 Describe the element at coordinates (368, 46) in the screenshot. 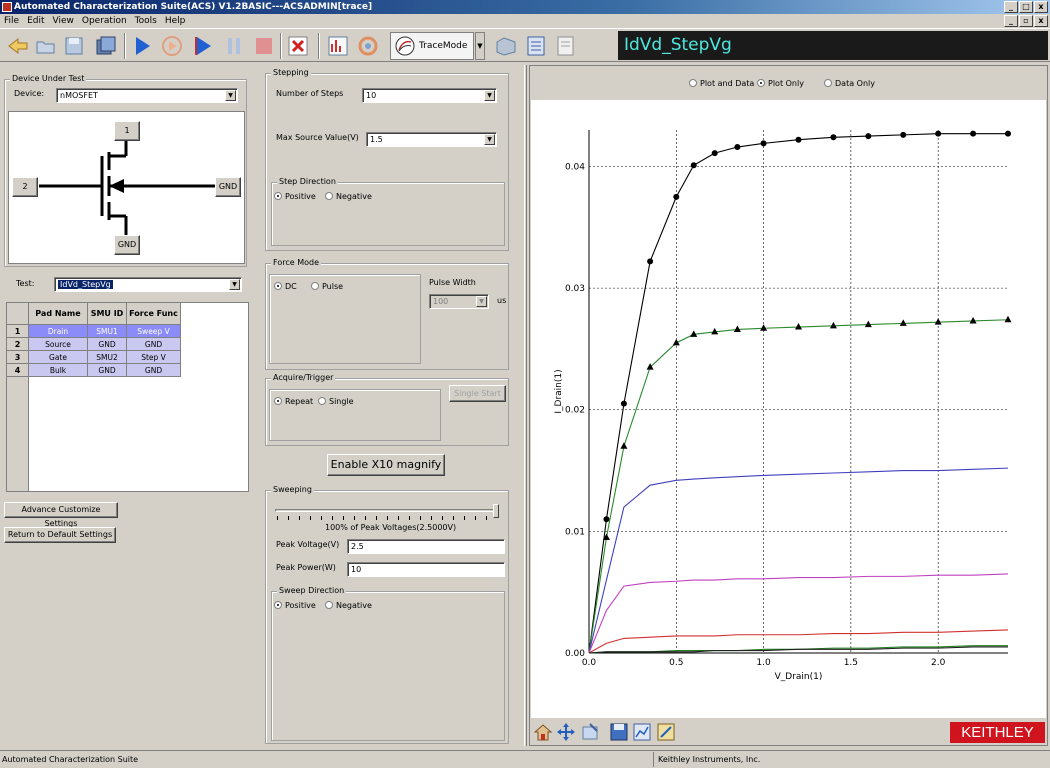

I see `refresh-icon` at that location.